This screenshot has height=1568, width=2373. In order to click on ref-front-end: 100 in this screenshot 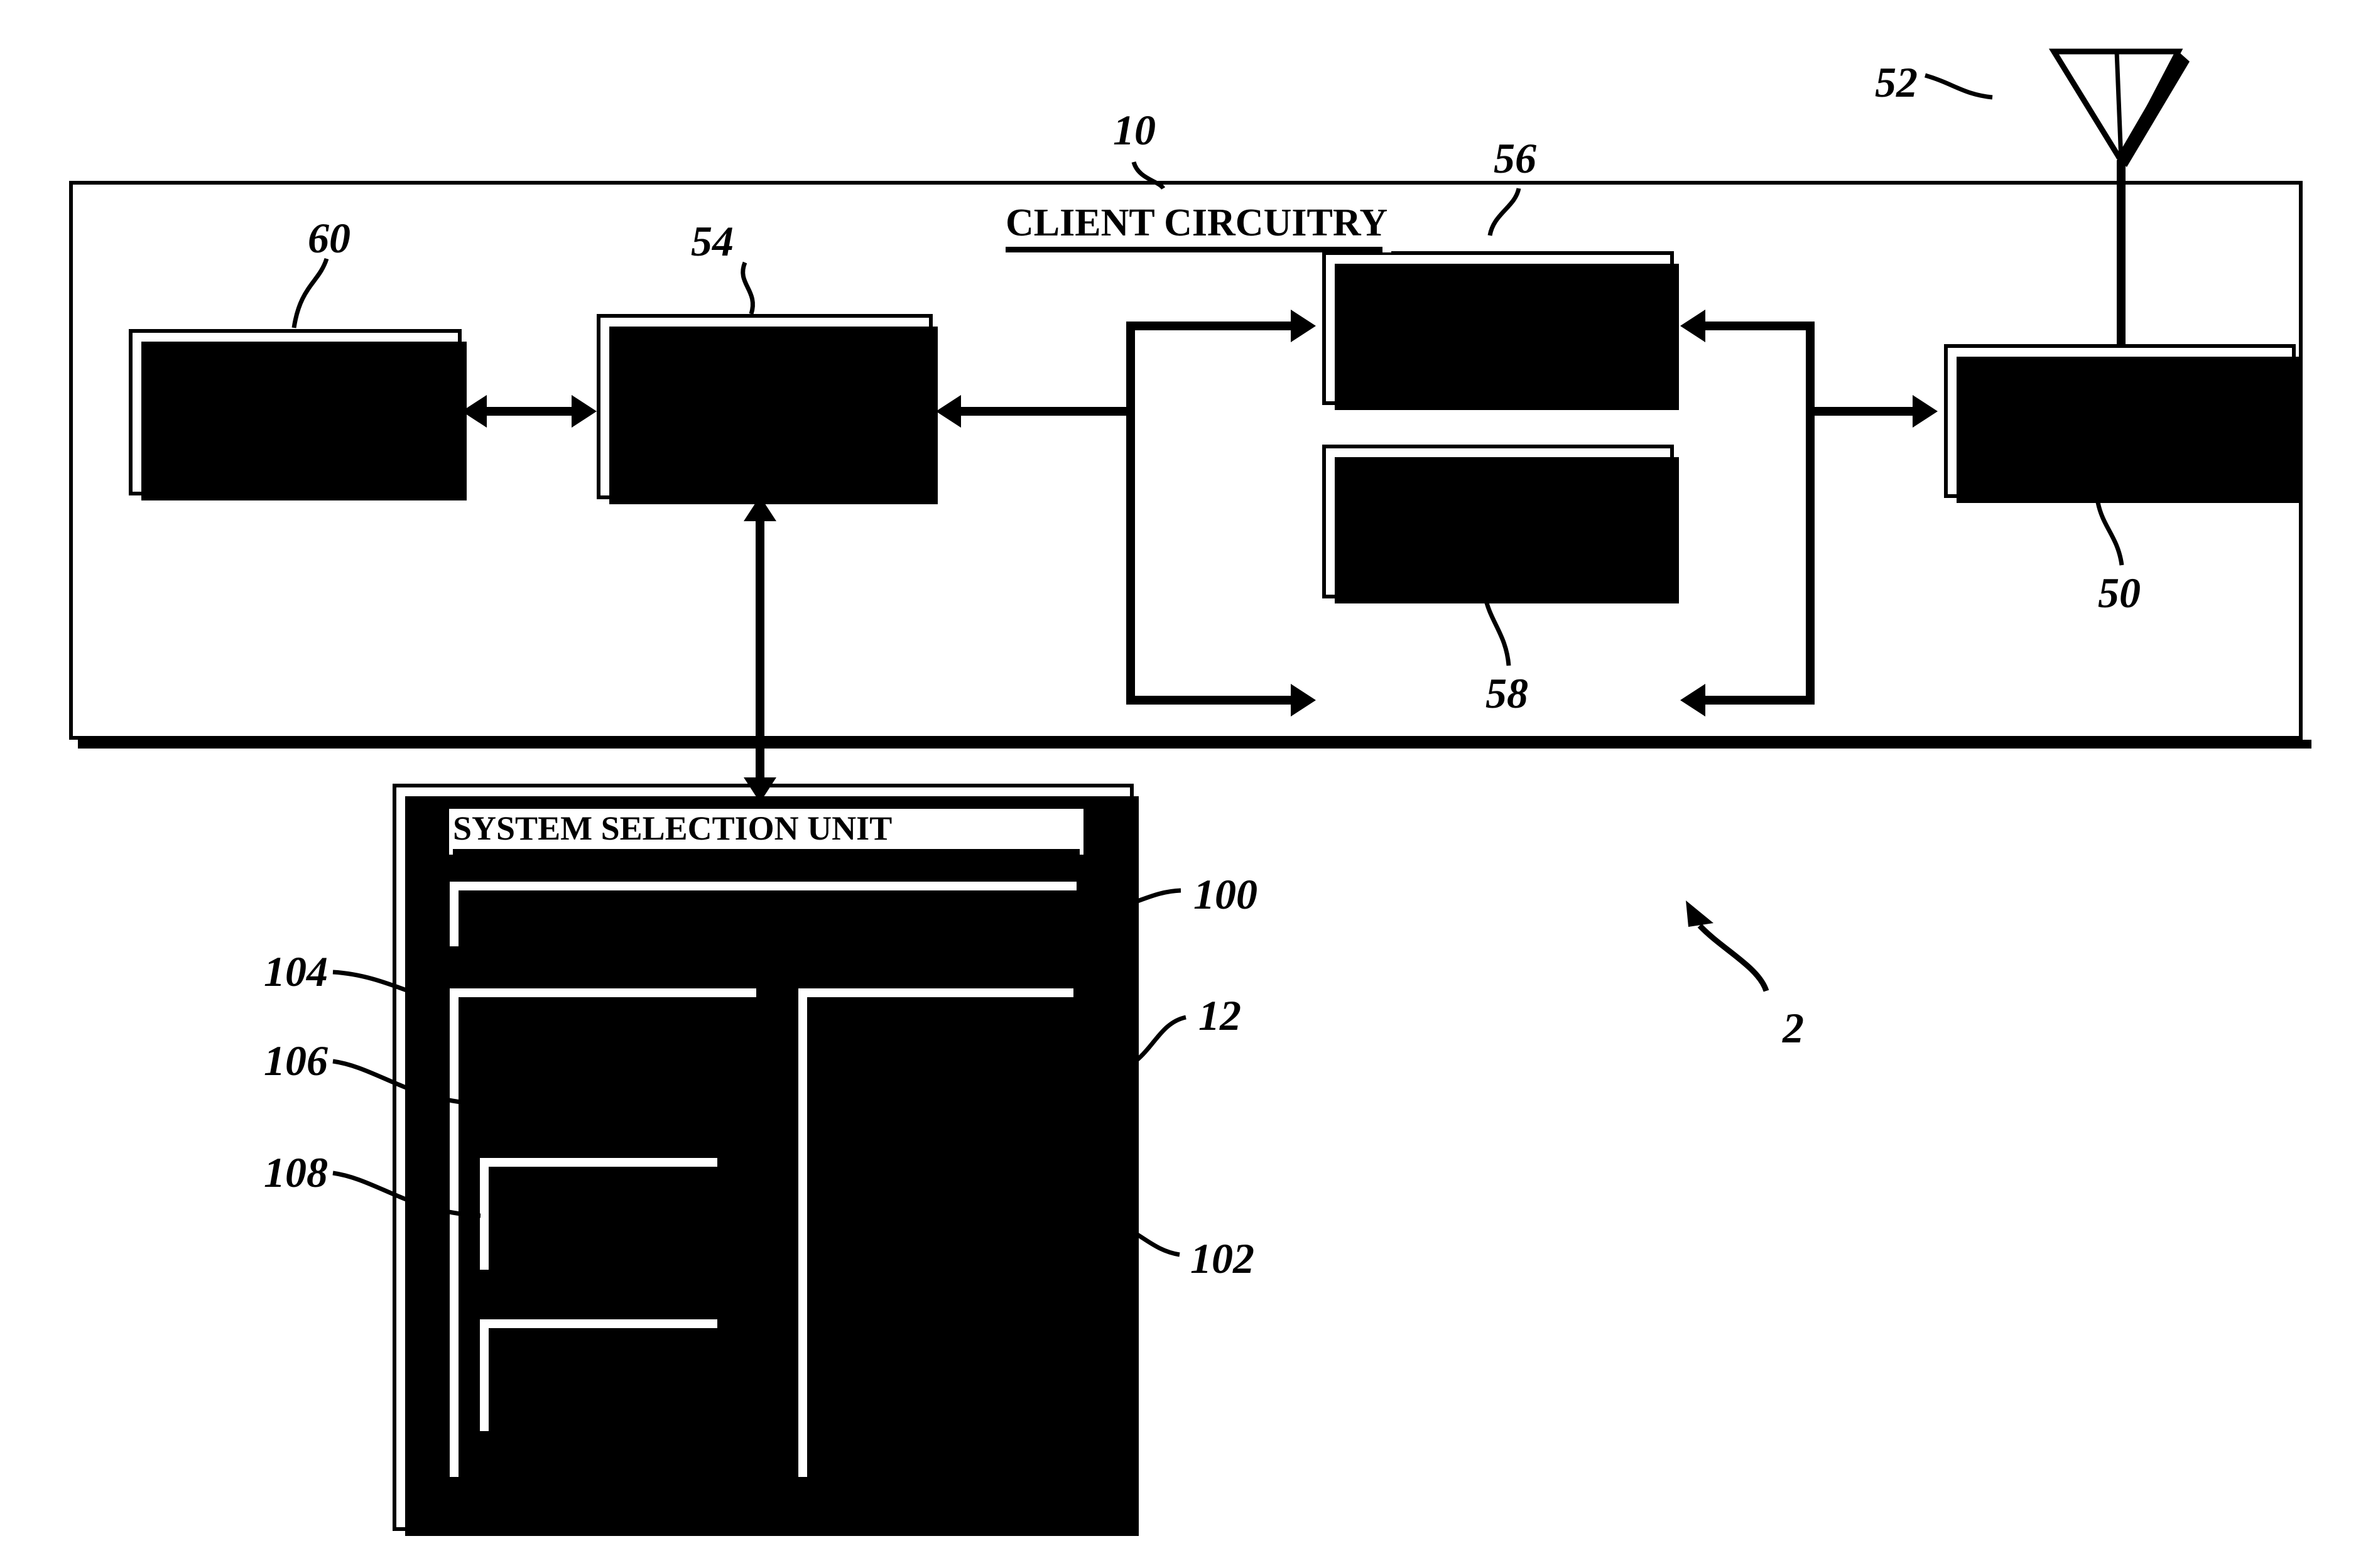, I will do `click(1225, 894)`.